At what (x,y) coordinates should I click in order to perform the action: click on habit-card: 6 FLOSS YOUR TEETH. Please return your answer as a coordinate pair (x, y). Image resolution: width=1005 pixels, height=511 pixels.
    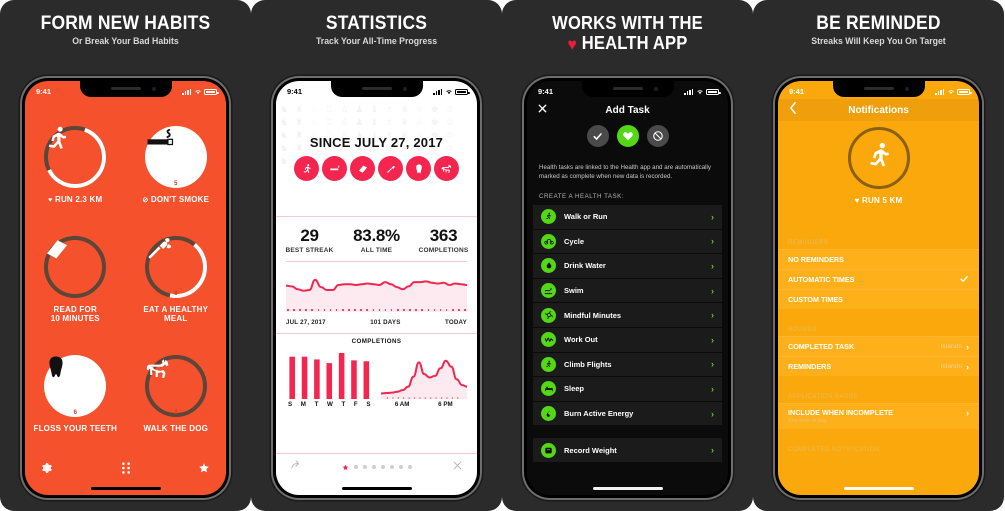
    Looking at the image, I should click on (75, 393).